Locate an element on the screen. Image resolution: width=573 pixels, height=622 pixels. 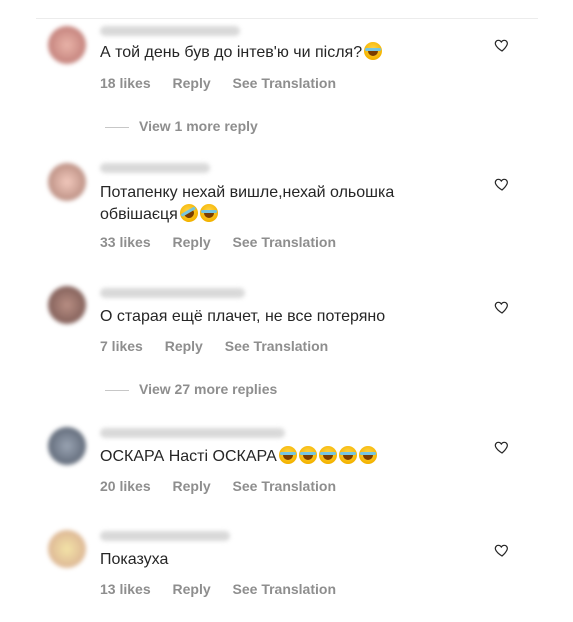
comment-meta: 13 likes Reply See Translation is located at coordinates (227, 589).